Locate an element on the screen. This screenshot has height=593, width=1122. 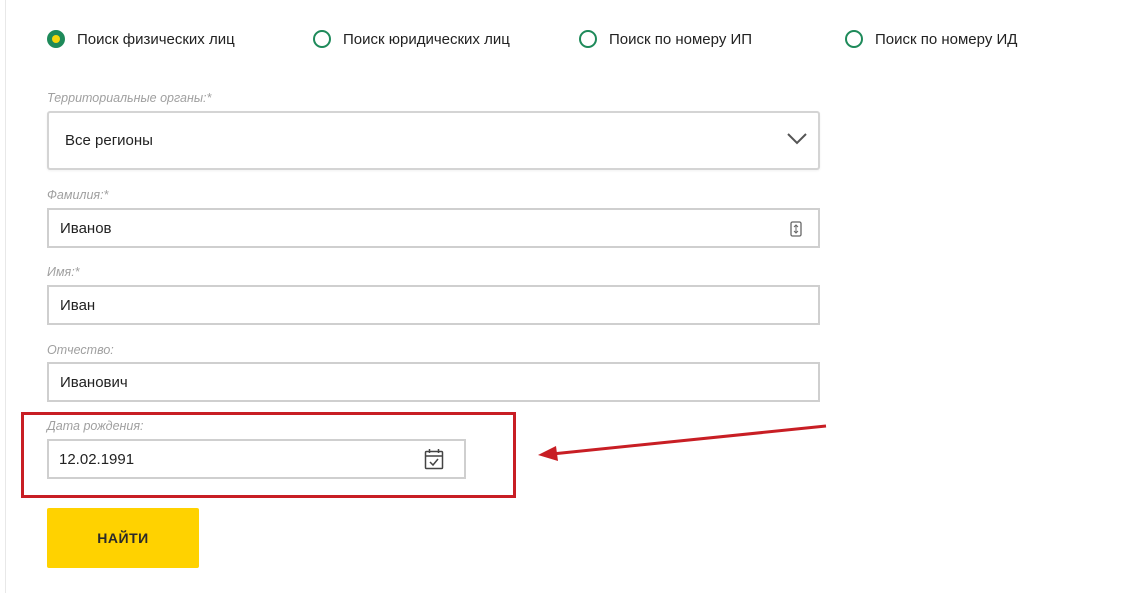
radio-search-individuals: Поиск физических лиц is located at coordinates (141, 39).